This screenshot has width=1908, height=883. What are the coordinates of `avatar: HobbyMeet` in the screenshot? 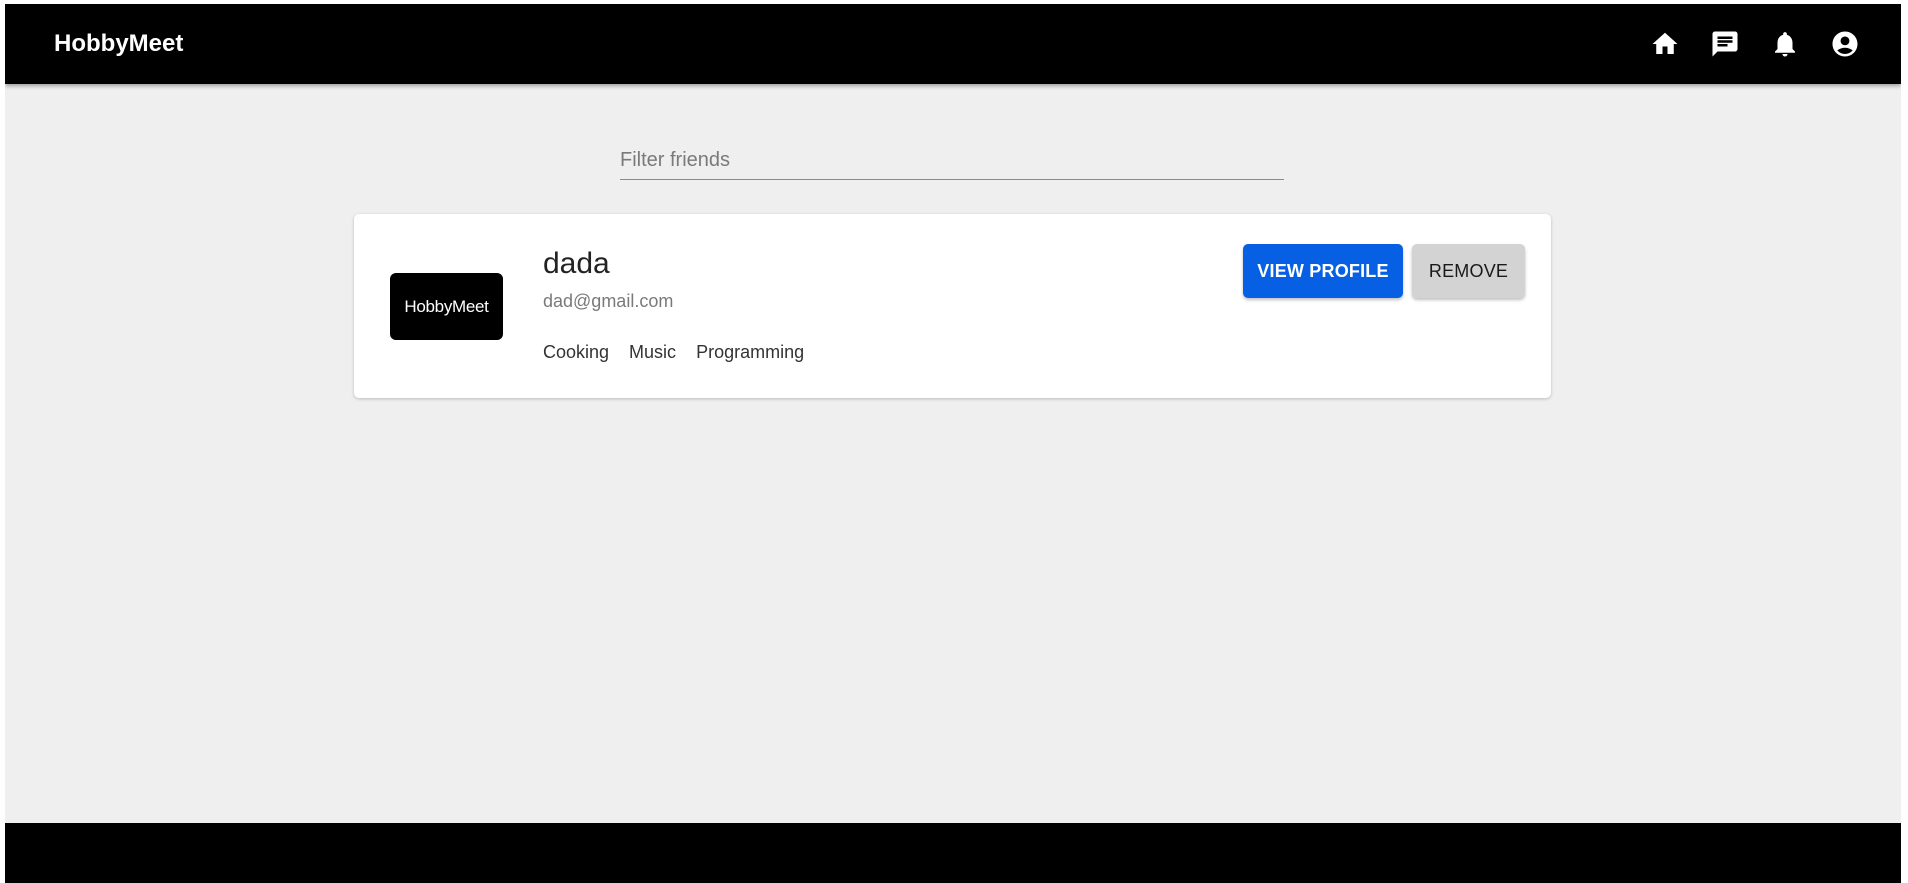 It's located at (446, 306).